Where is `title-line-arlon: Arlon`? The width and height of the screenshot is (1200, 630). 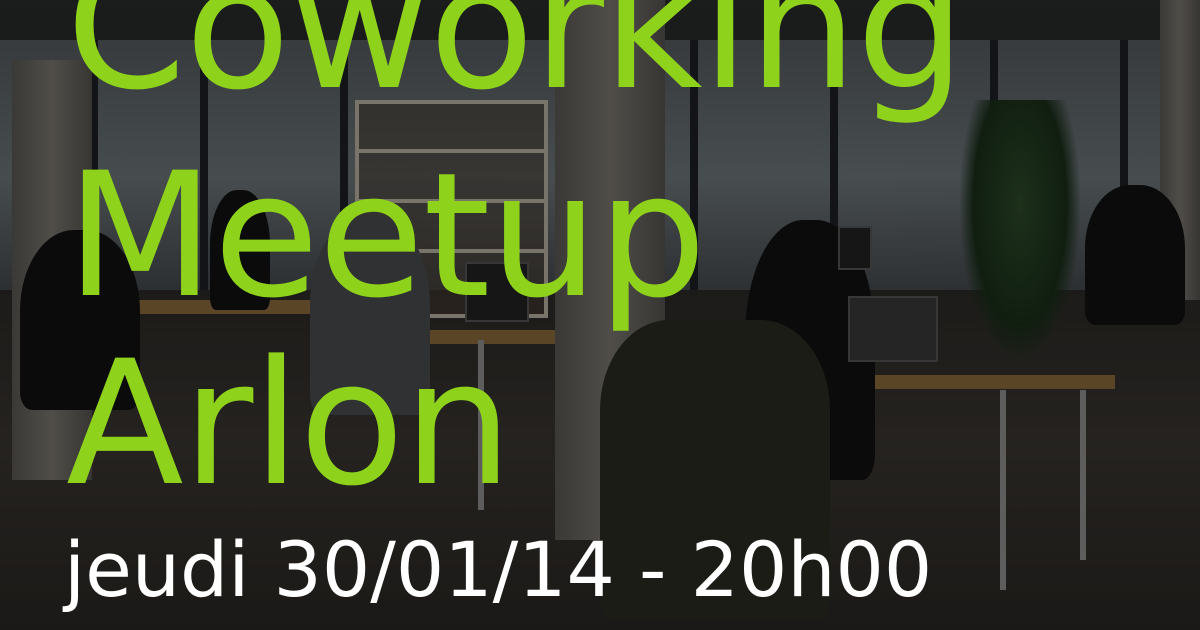
title-line-arlon: Arlon is located at coordinates (289, 423).